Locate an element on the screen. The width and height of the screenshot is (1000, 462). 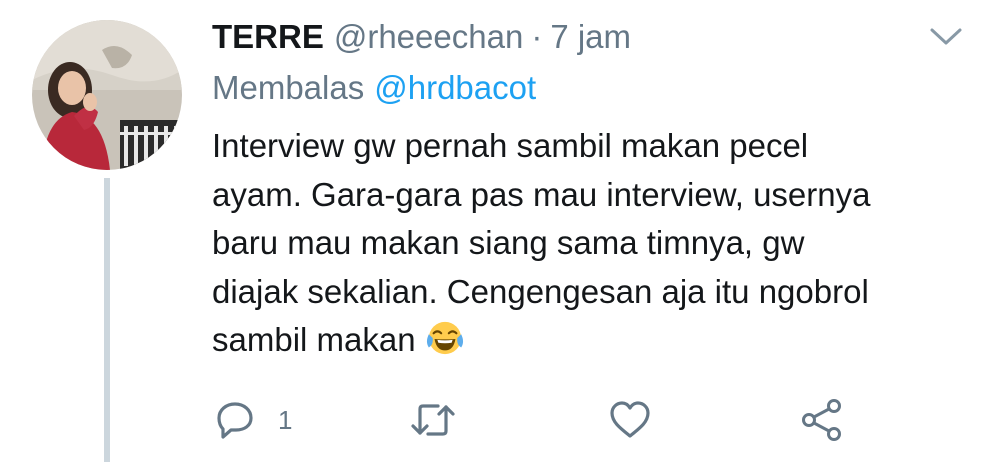
avatar-photo is located at coordinates (107, 95).